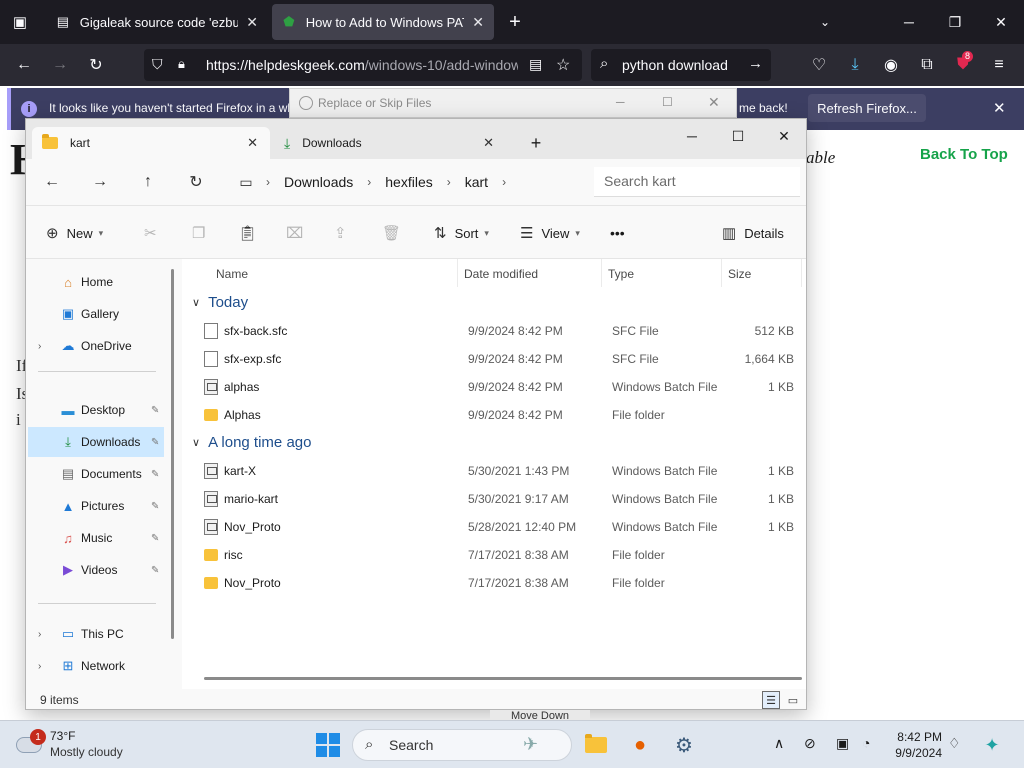 This screenshot has width=1024, height=768. I want to click on tiles-view-icon: ▭, so click(793, 700).